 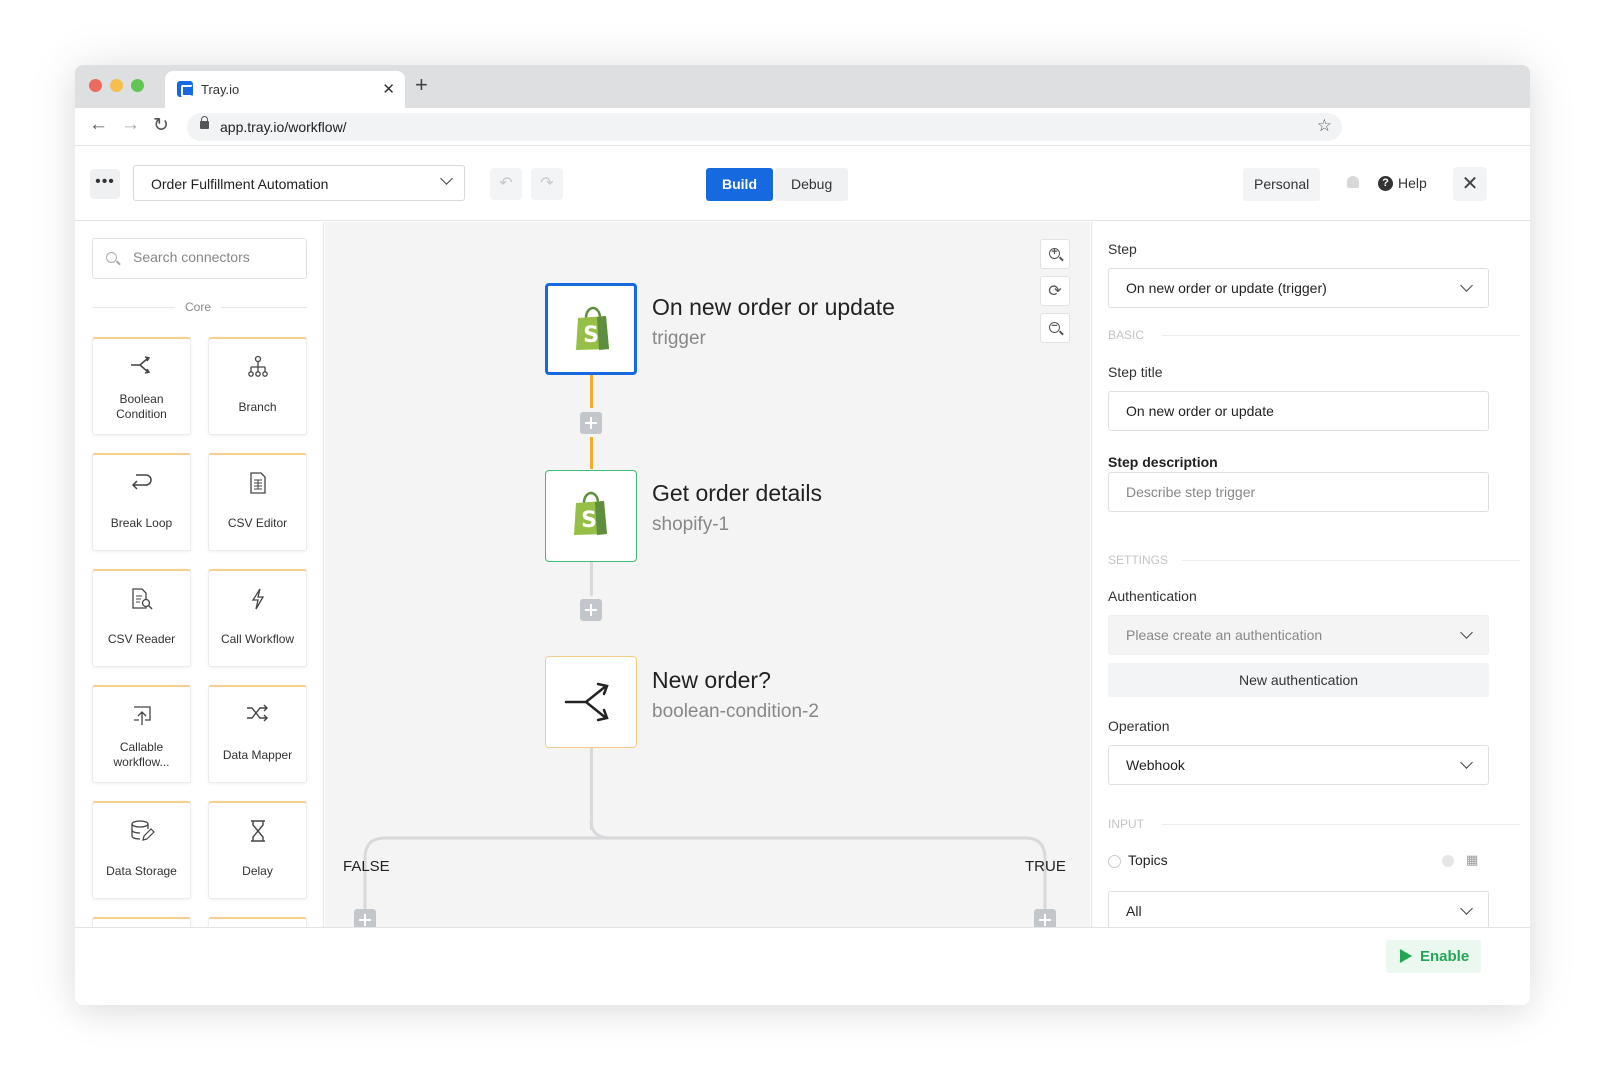 What do you see at coordinates (1298, 492) in the screenshot?
I see `step-description-input: Describe step trigger` at bounding box center [1298, 492].